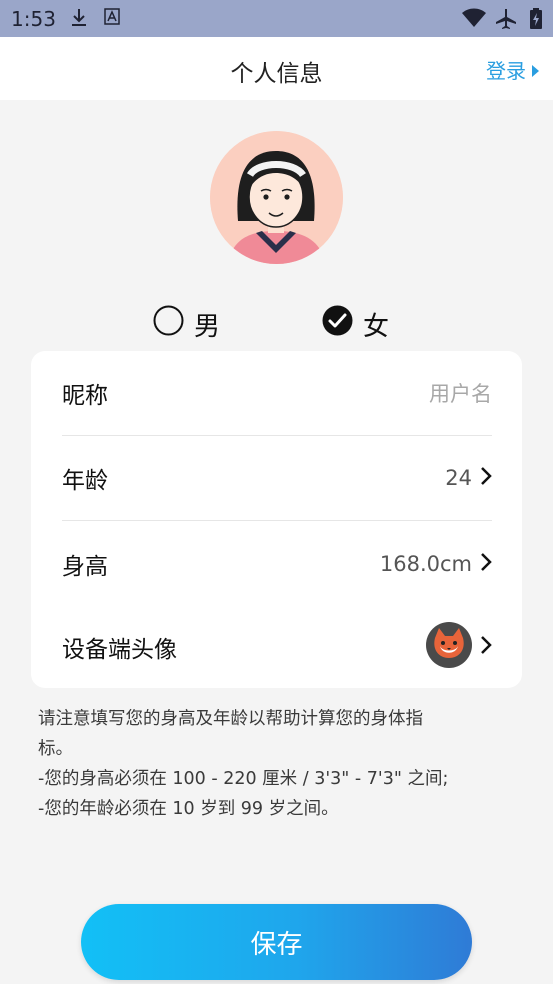  I want to click on girl-avatar-icon, so click(276, 197).